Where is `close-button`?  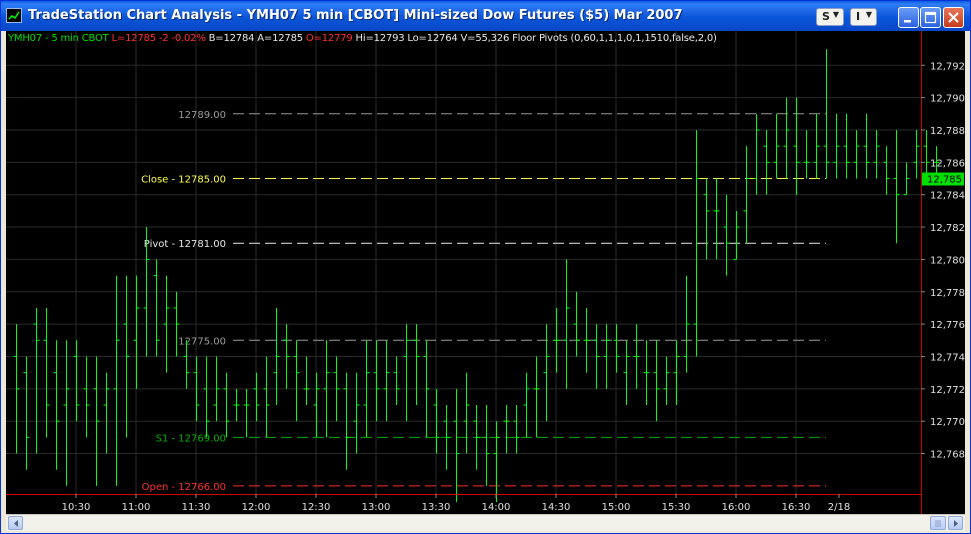
close-button is located at coordinates (953, 17).